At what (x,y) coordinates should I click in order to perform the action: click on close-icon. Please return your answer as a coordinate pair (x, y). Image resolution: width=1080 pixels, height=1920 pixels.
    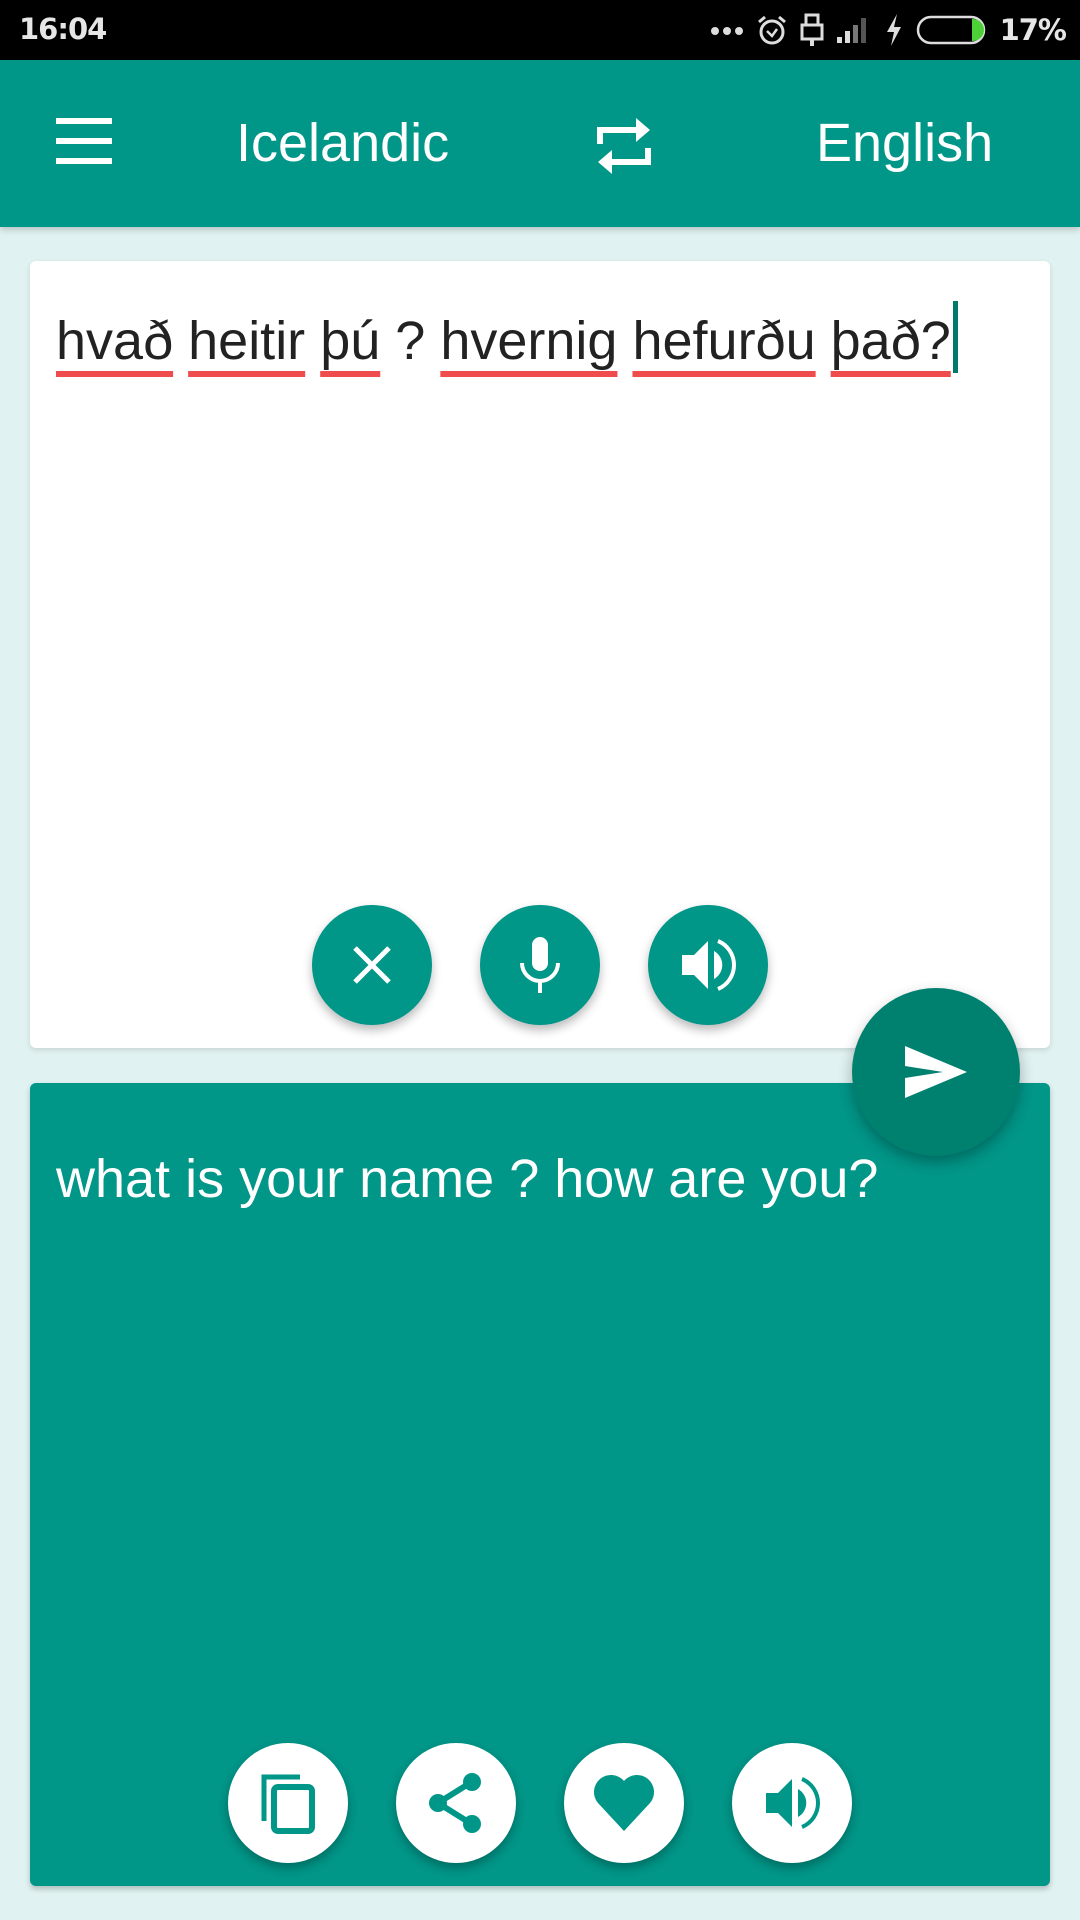
    Looking at the image, I should click on (372, 965).